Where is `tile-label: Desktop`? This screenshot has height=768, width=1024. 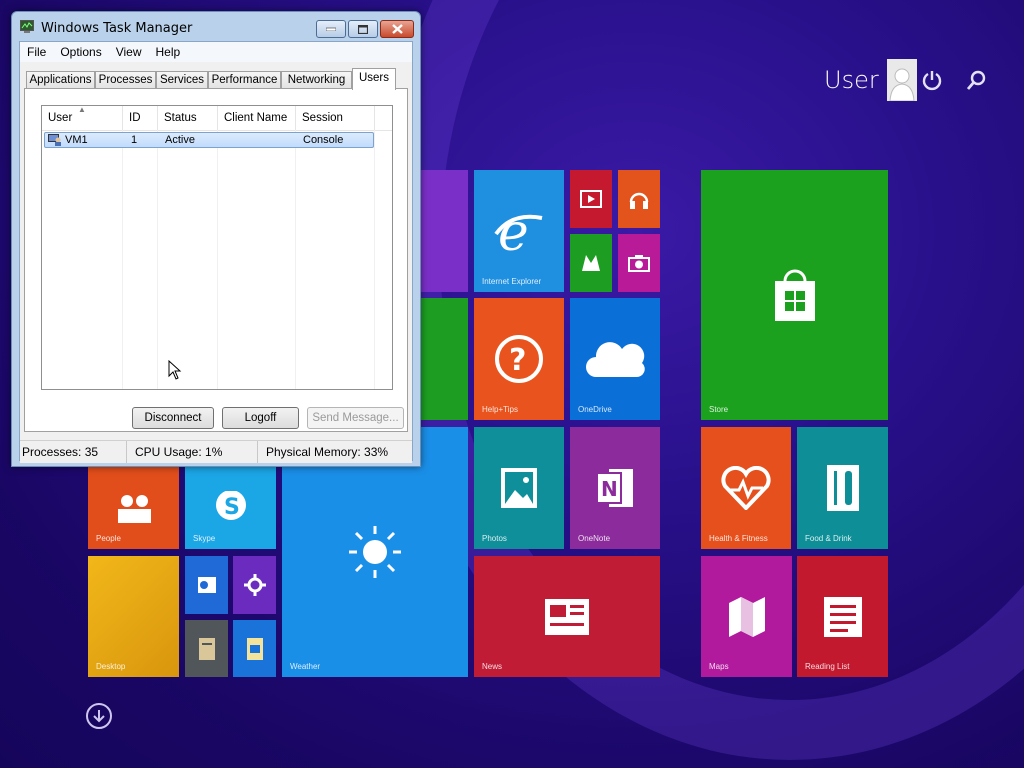 tile-label: Desktop is located at coordinates (111, 666).